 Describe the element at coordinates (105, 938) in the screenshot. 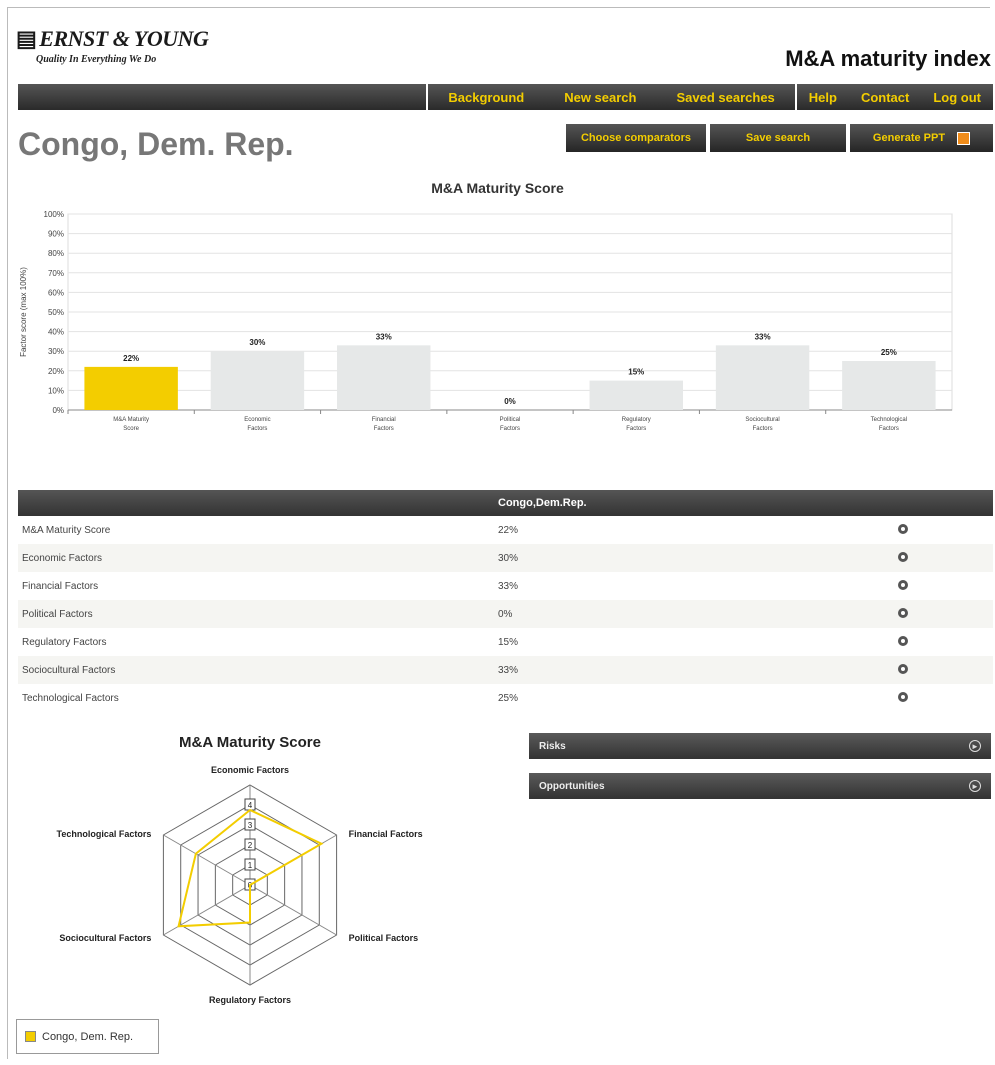

I see `radar-axis-label: Sociocultural Factors` at that location.